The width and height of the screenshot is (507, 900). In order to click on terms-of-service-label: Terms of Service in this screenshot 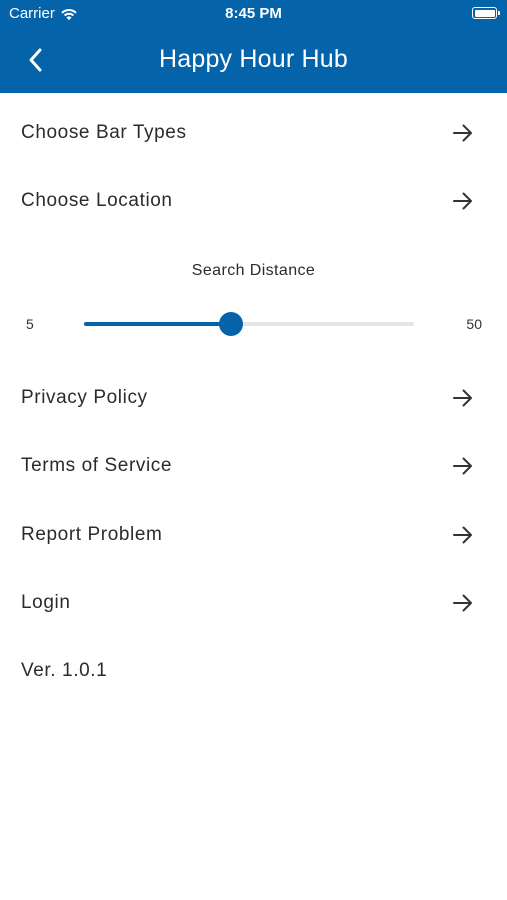, I will do `click(97, 465)`.